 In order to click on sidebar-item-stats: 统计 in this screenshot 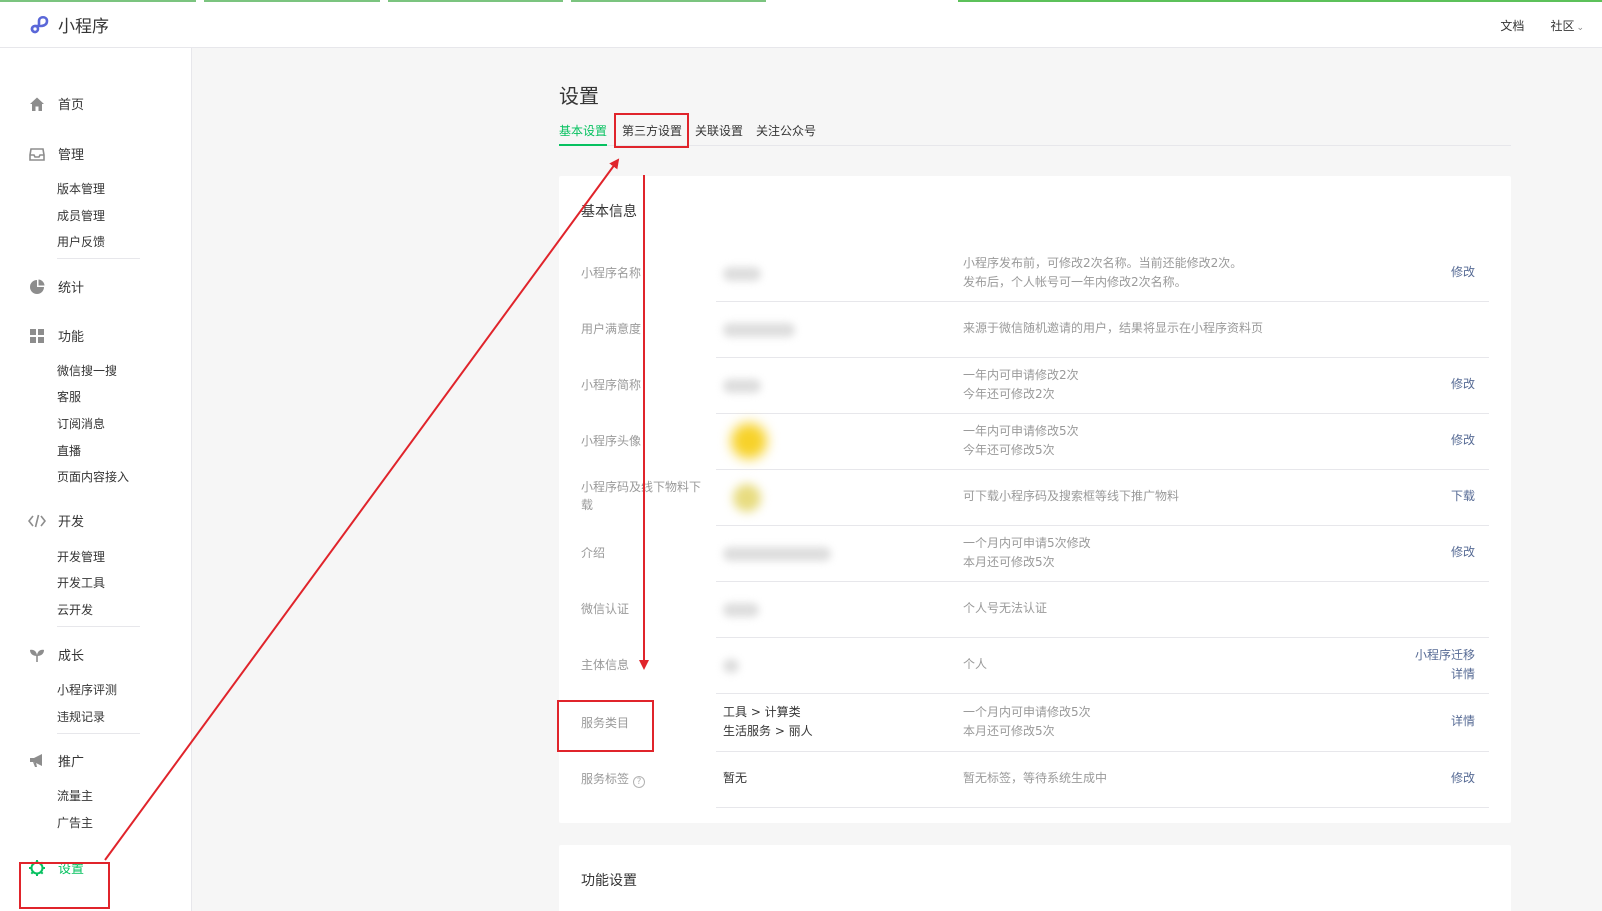, I will do `click(56, 286)`.